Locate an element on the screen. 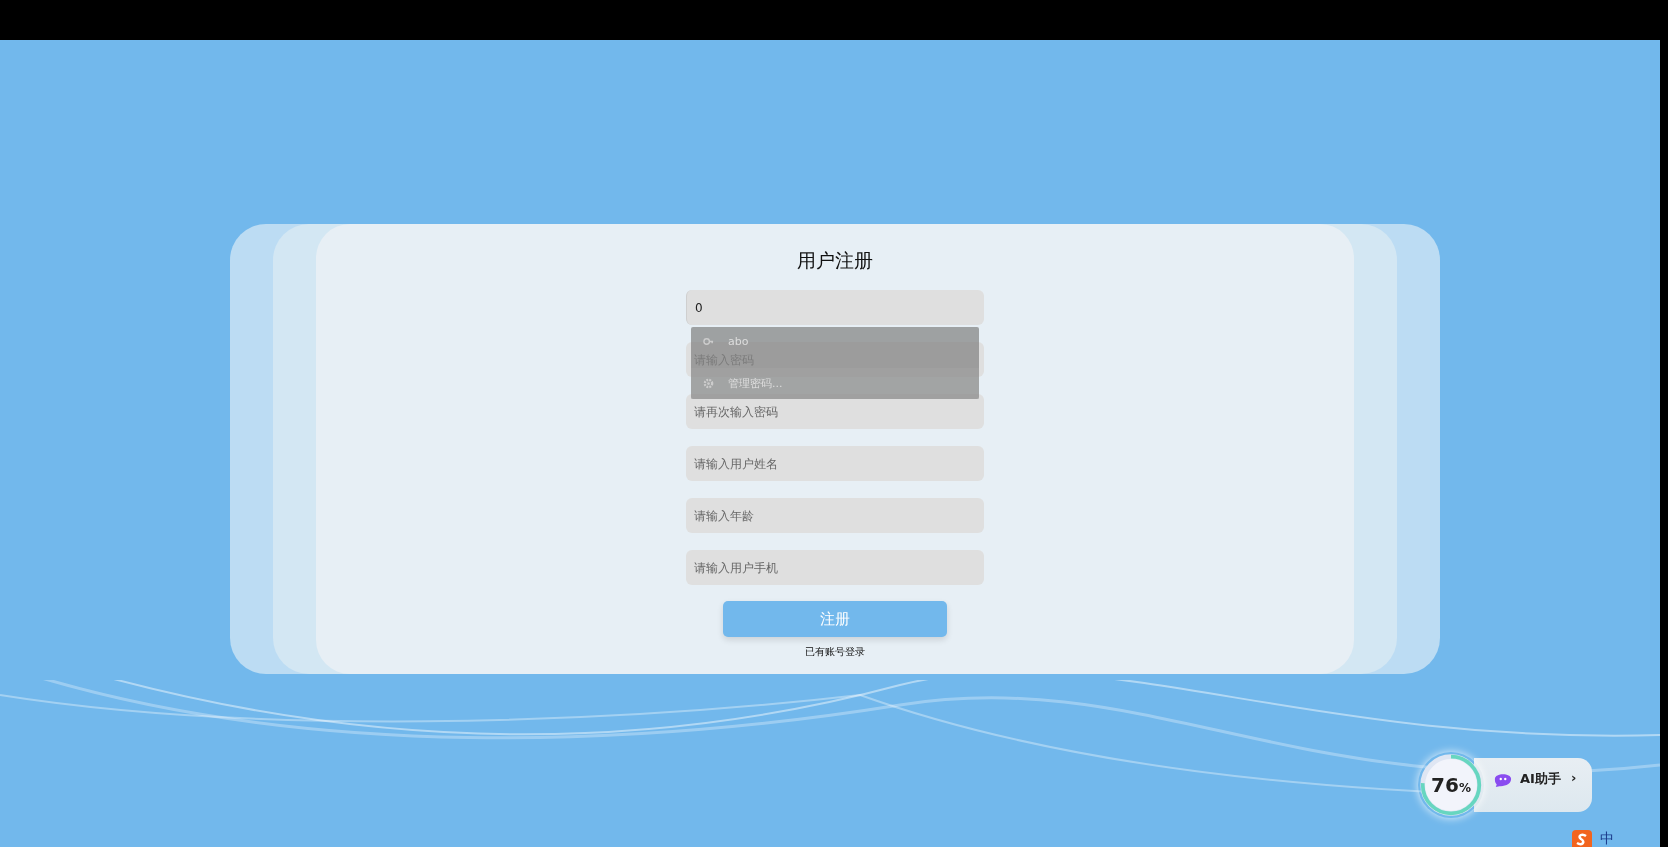  input-field: 请输入年龄 is located at coordinates (835, 515).